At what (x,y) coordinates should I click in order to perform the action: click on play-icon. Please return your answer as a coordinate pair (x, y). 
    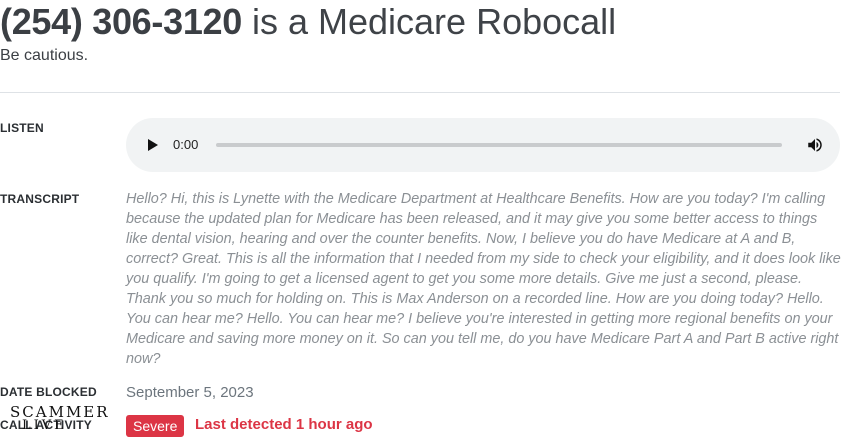
    Looking at the image, I should click on (153, 145).